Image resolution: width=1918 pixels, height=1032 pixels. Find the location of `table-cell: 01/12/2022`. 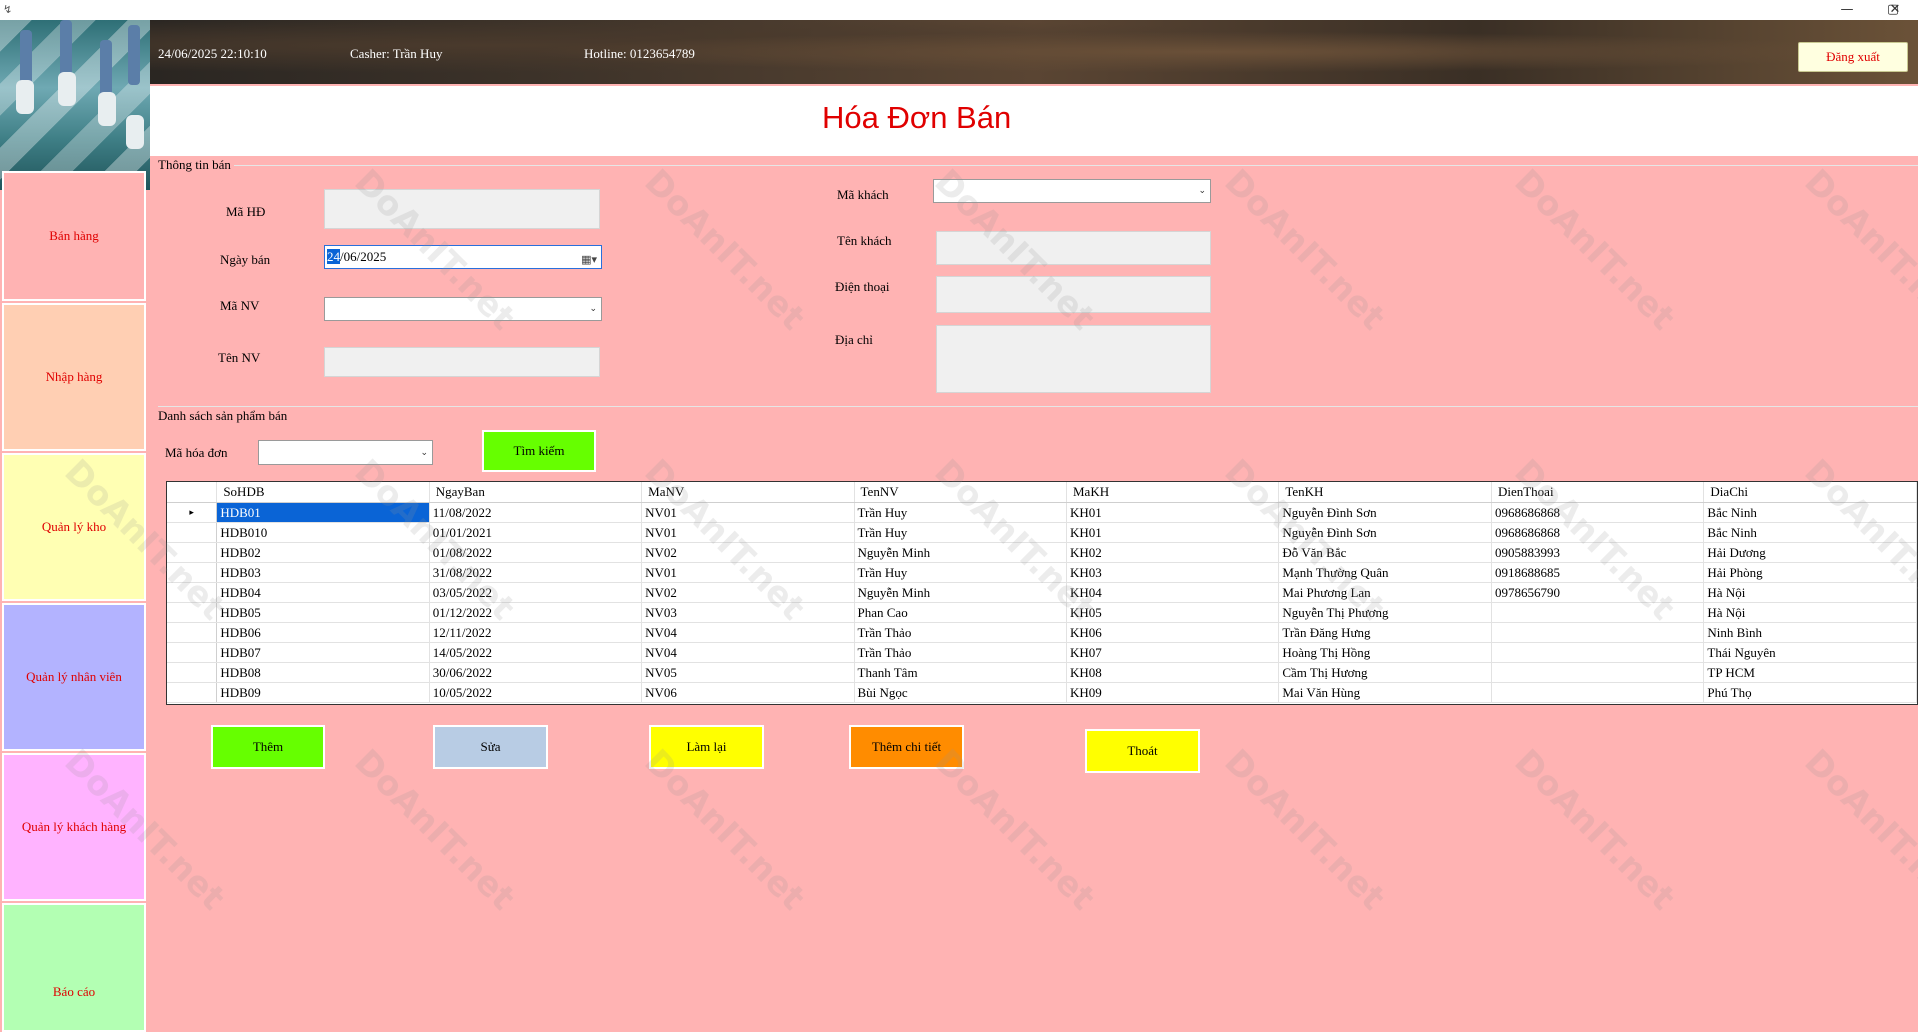

table-cell: 01/12/2022 is located at coordinates (536, 612).